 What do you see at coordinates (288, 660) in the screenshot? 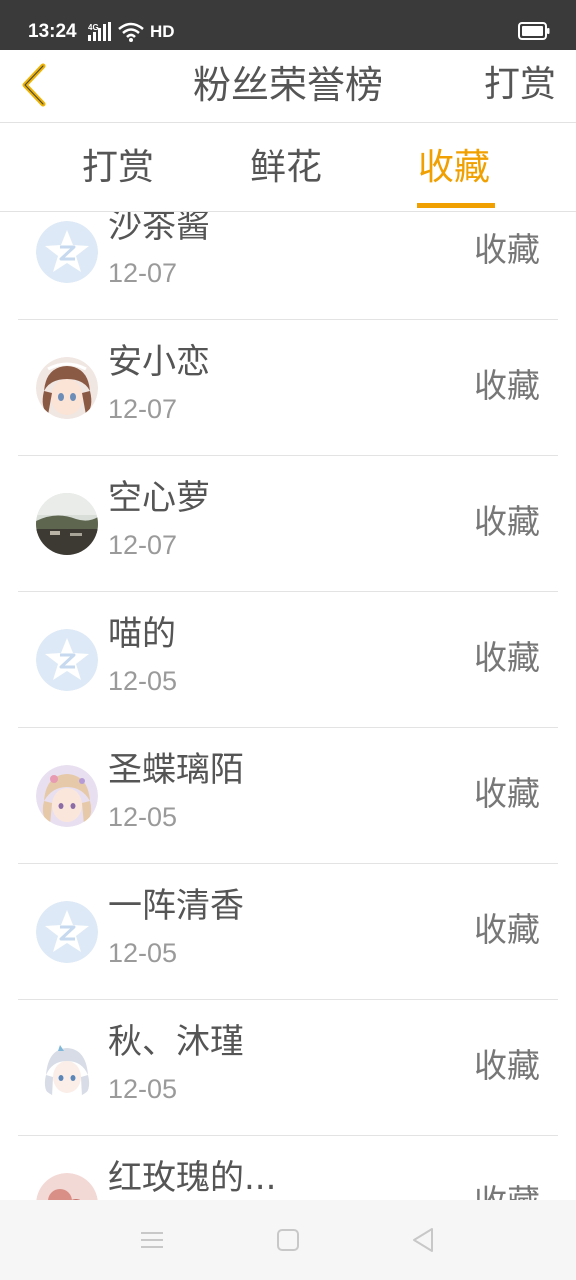
I see `list-item: 喵的 12-05 收藏` at bounding box center [288, 660].